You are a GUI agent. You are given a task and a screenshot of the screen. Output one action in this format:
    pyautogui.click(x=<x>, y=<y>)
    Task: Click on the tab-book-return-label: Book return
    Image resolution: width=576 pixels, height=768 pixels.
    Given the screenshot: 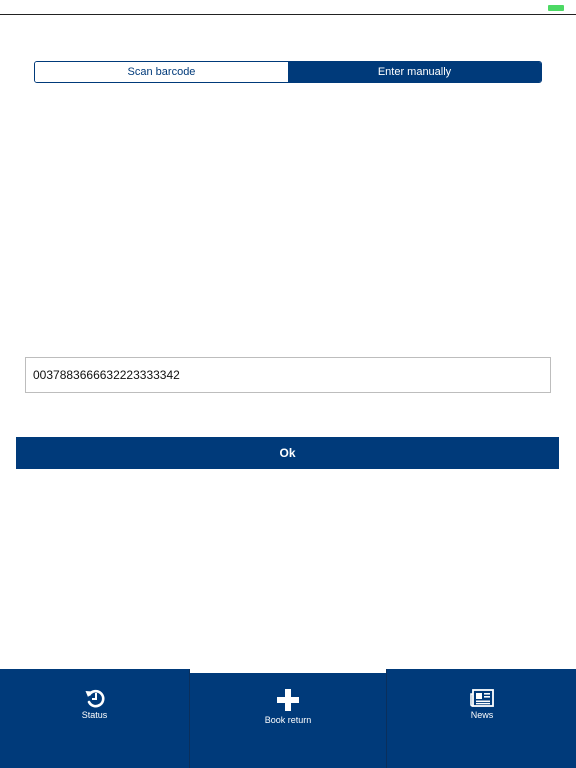 What is the action you would take?
    pyautogui.click(x=288, y=720)
    